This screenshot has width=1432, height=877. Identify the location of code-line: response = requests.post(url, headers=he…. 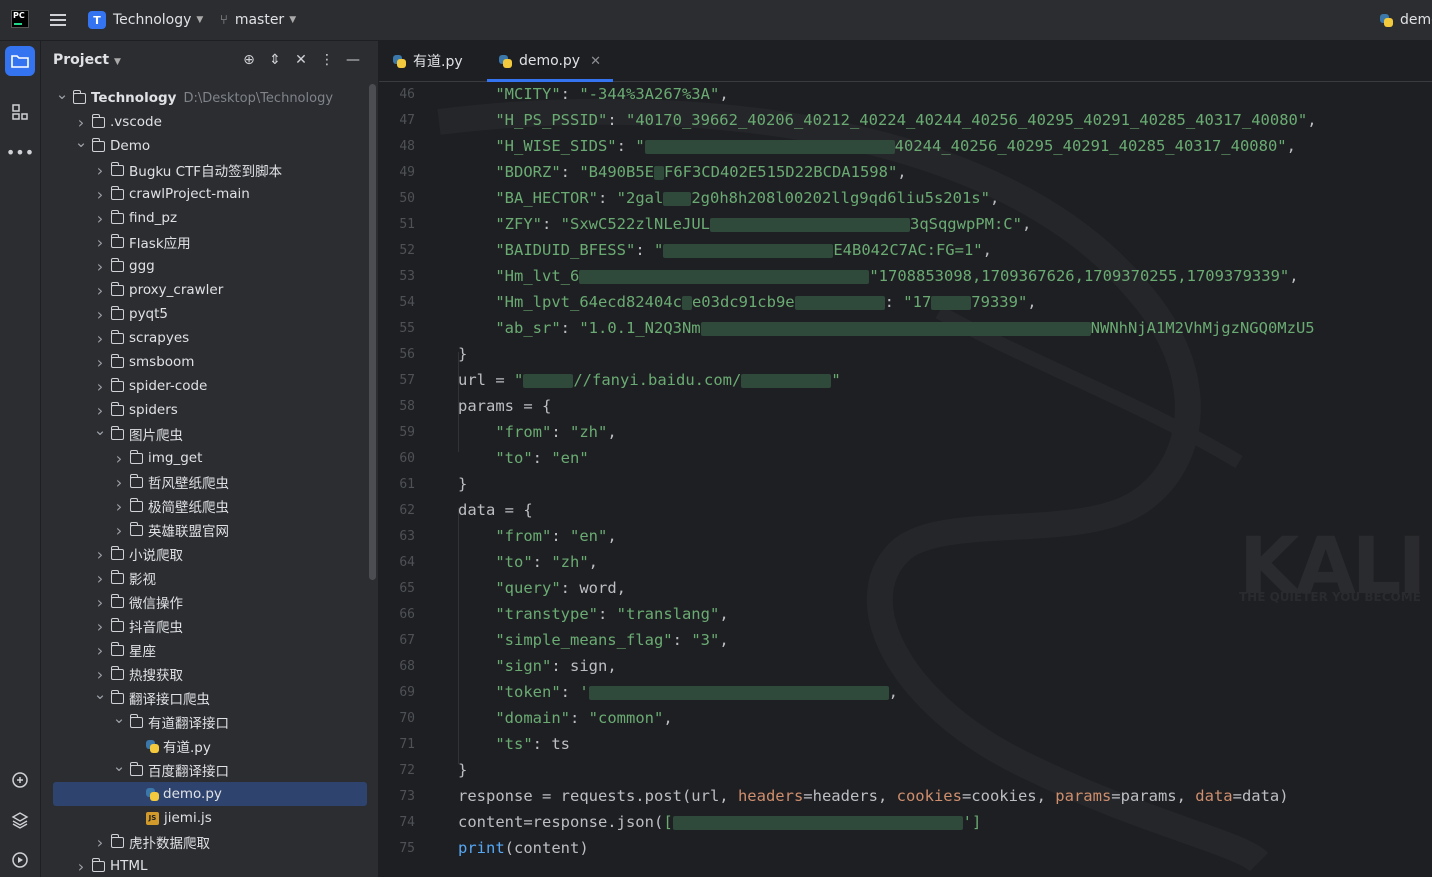
(873, 796).